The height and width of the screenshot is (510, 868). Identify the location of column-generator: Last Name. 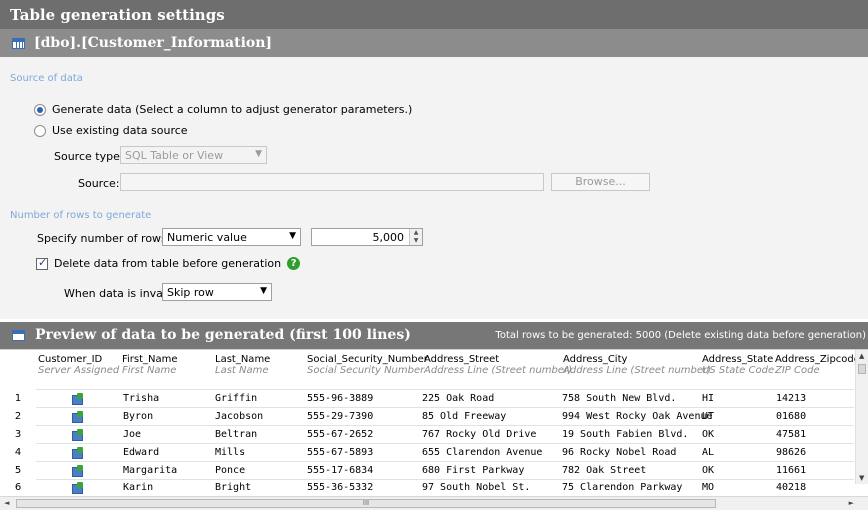
(242, 370).